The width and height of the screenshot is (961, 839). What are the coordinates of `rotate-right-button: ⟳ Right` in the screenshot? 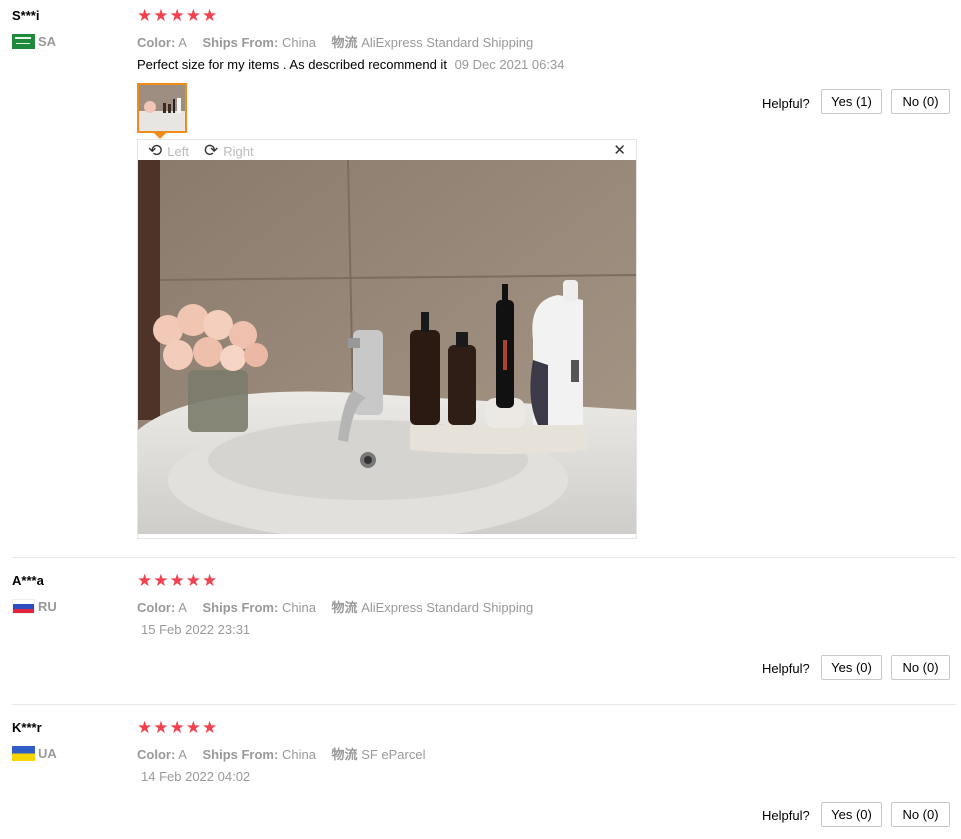 It's located at (229, 151).